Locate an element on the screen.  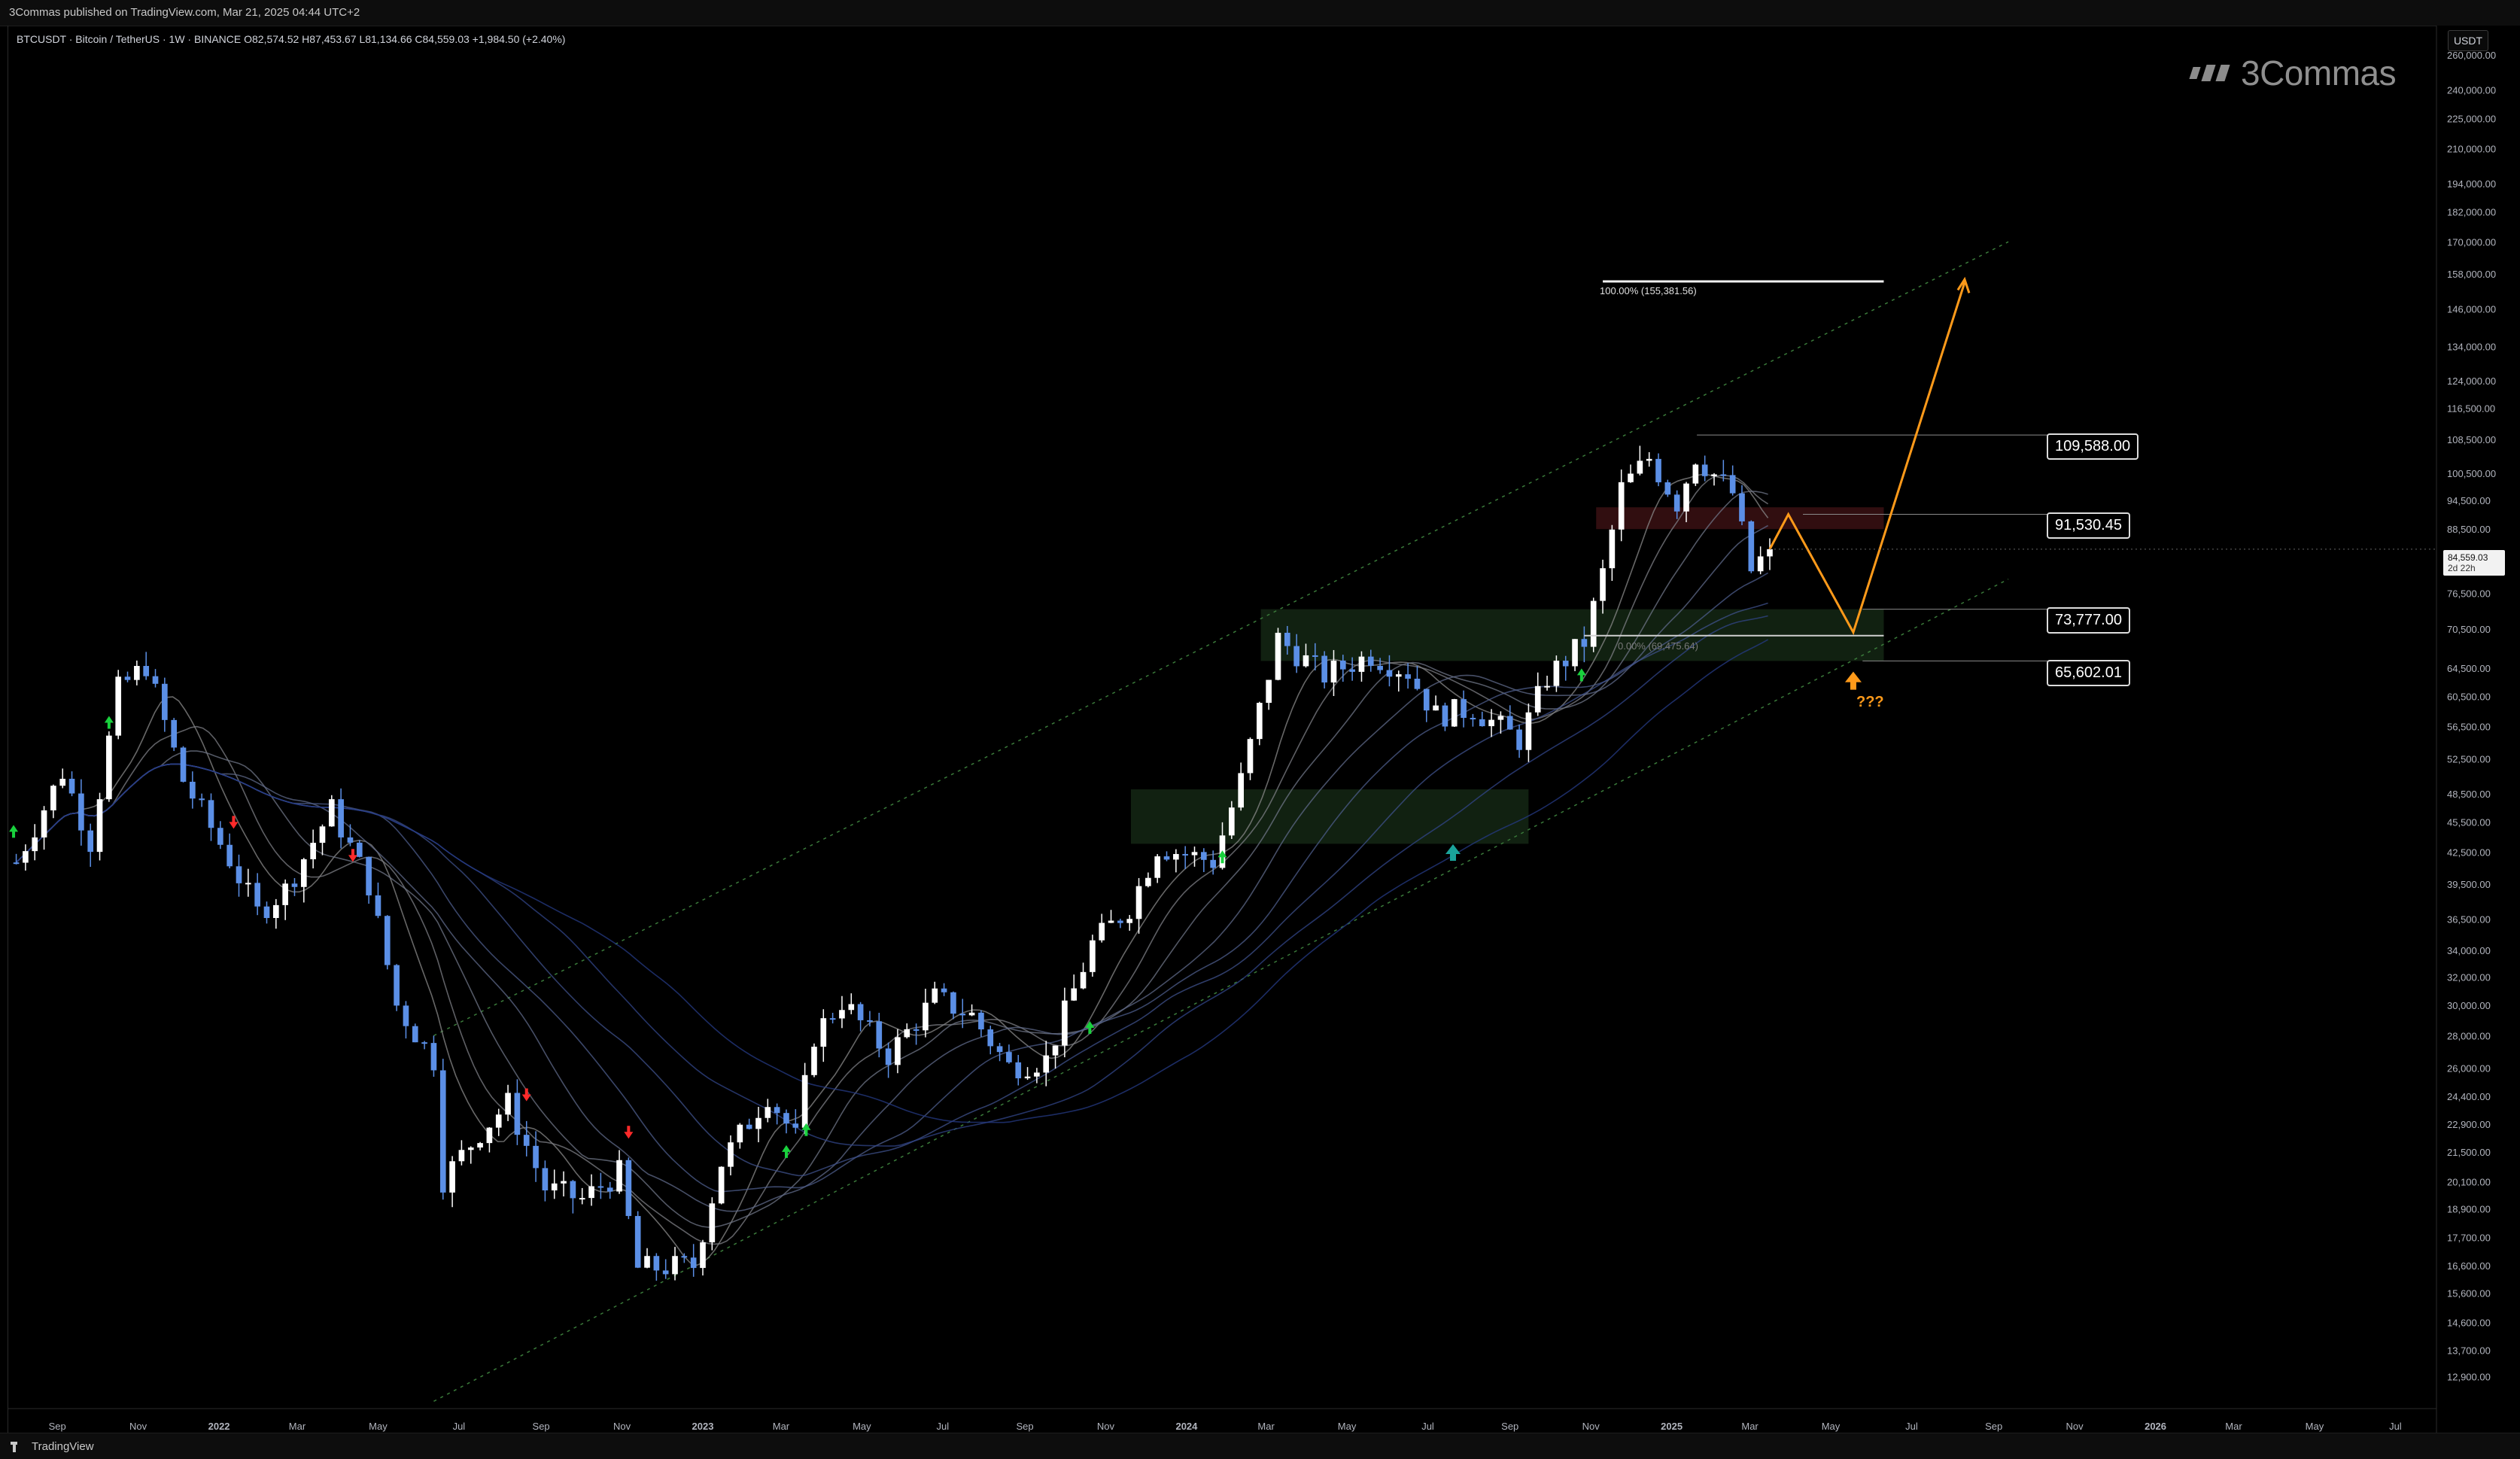
level-tag-65602: 65,602.01 is located at coordinates (2088, 673).